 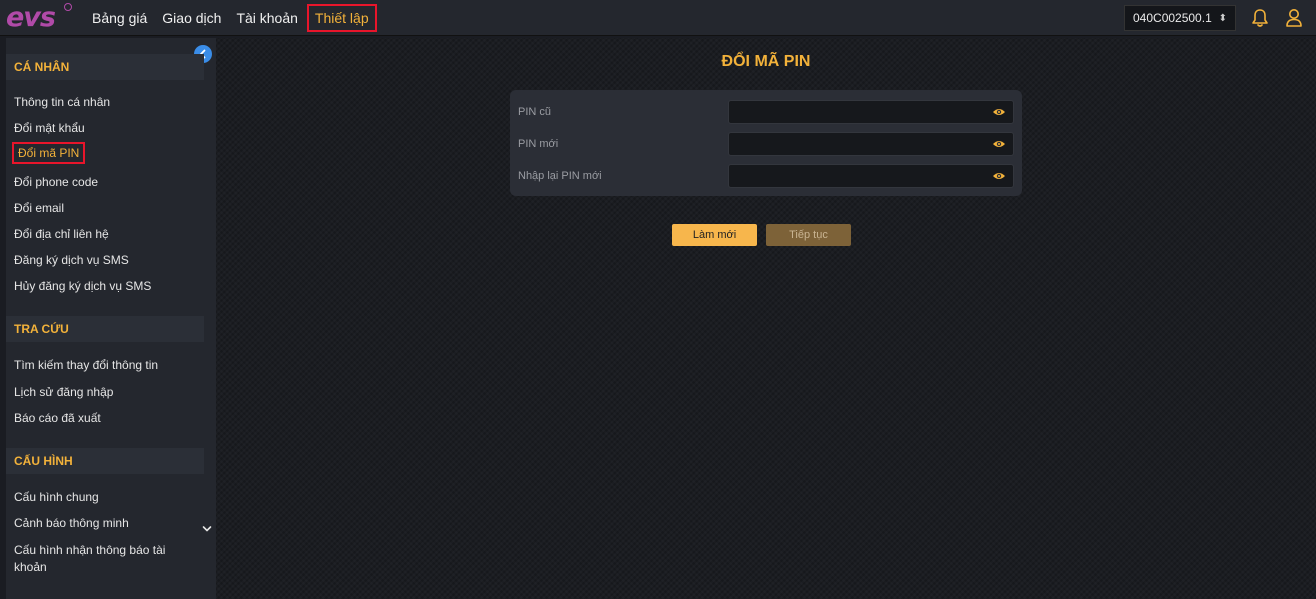 What do you see at coordinates (560, 176) in the screenshot?
I see `field-label-nhap-lai-pin: Nhập lại PIN mới` at bounding box center [560, 176].